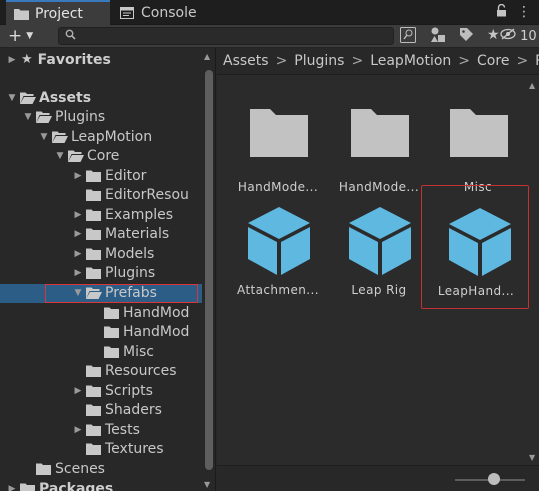 The image size is (539, 491). What do you see at coordinates (101, 136) in the screenshot?
I see `tree-row: ▼ LeapMotion` at bounding box center [101, 136].